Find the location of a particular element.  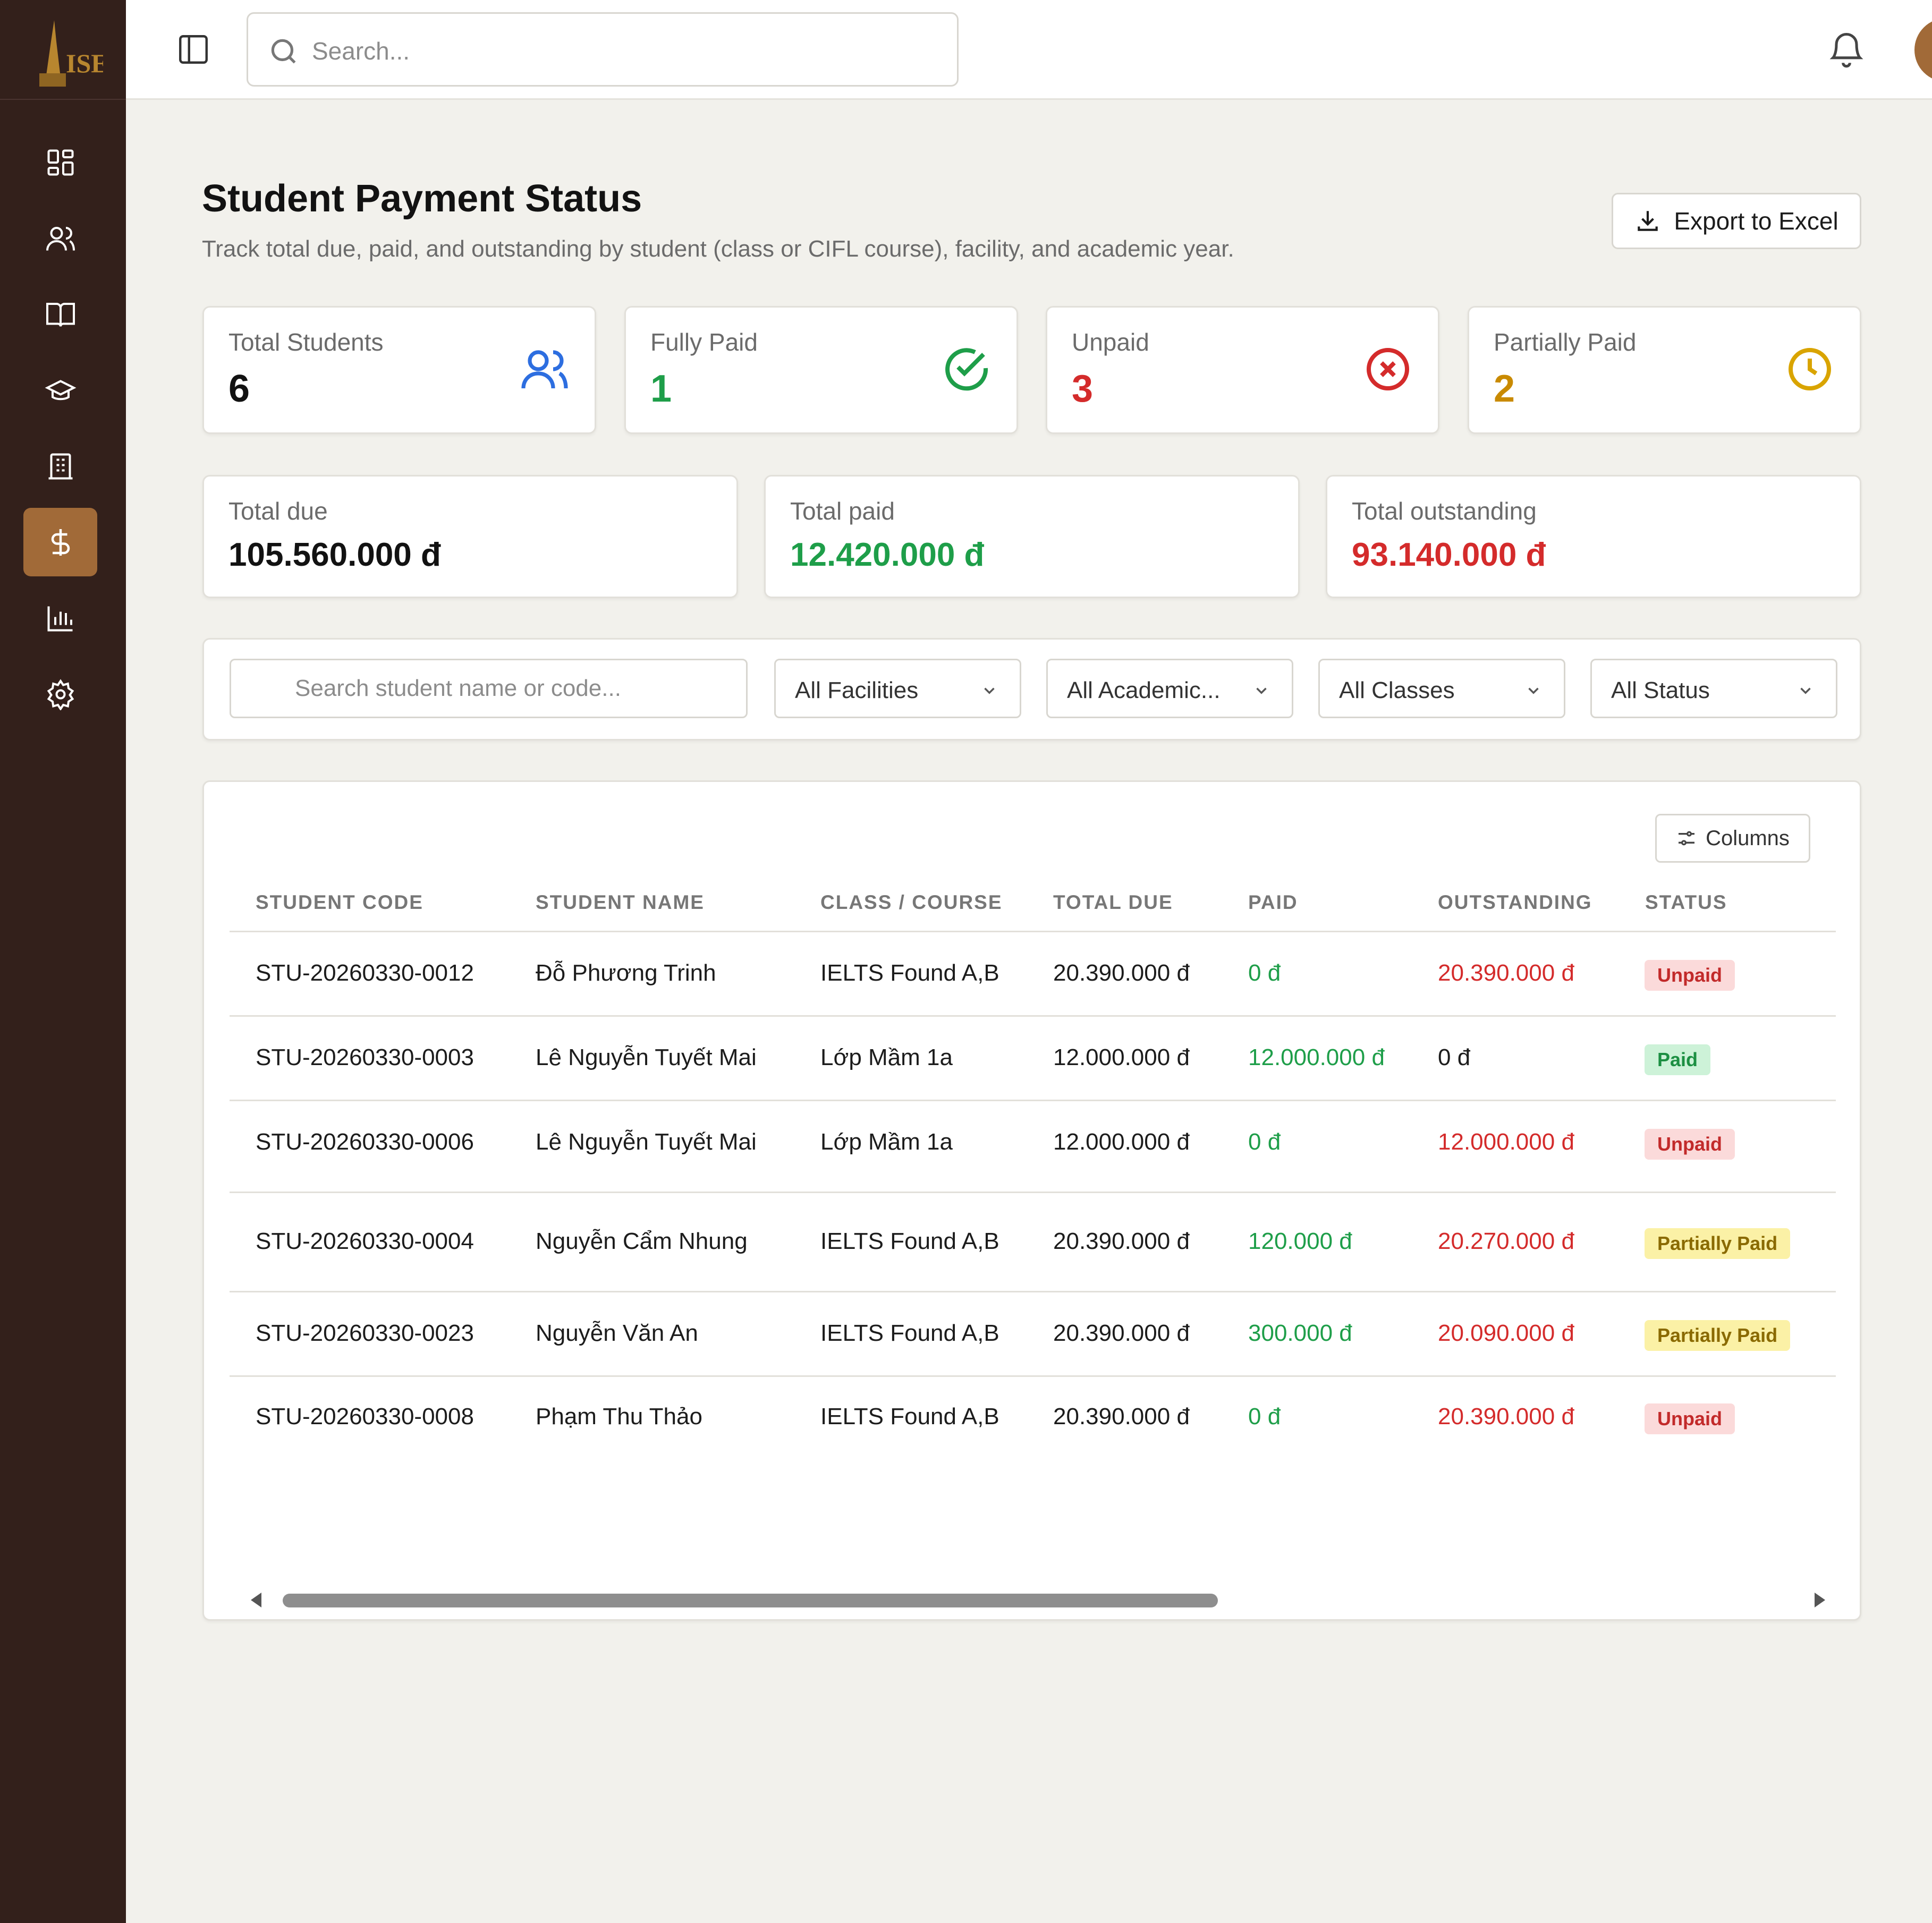

total-due-label: Total due is located at coordinates (278, 511).